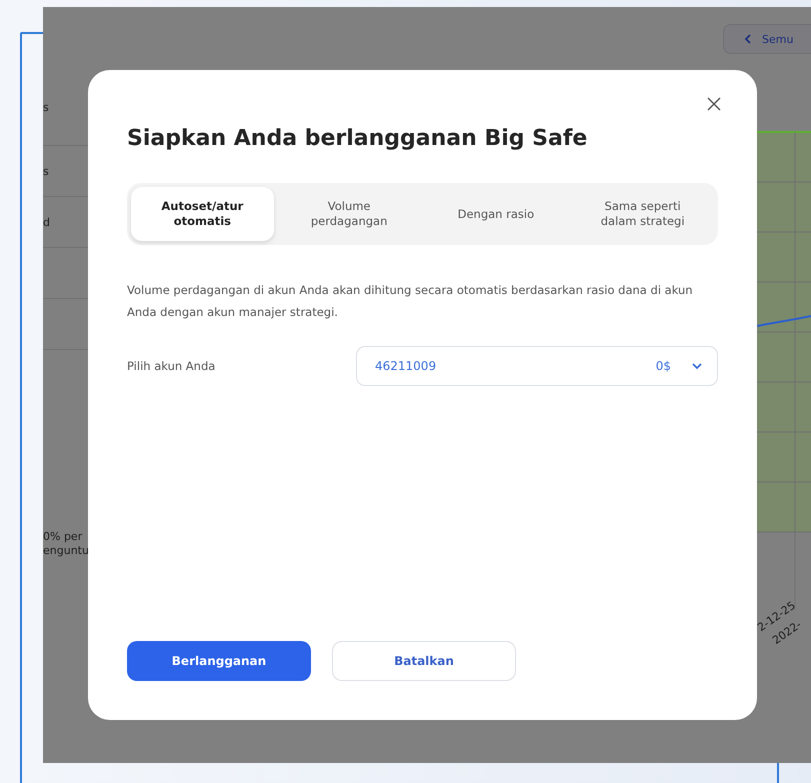  What do you see at coordinates (410, 301) in the screenshot?
I see `description-text: Volume perdagangan di akun Anda akan dihitung secara otomatis berdasarkan rasio dana di akun Anda dengan akun manajer strategi.` at bounding box center [410, 301].